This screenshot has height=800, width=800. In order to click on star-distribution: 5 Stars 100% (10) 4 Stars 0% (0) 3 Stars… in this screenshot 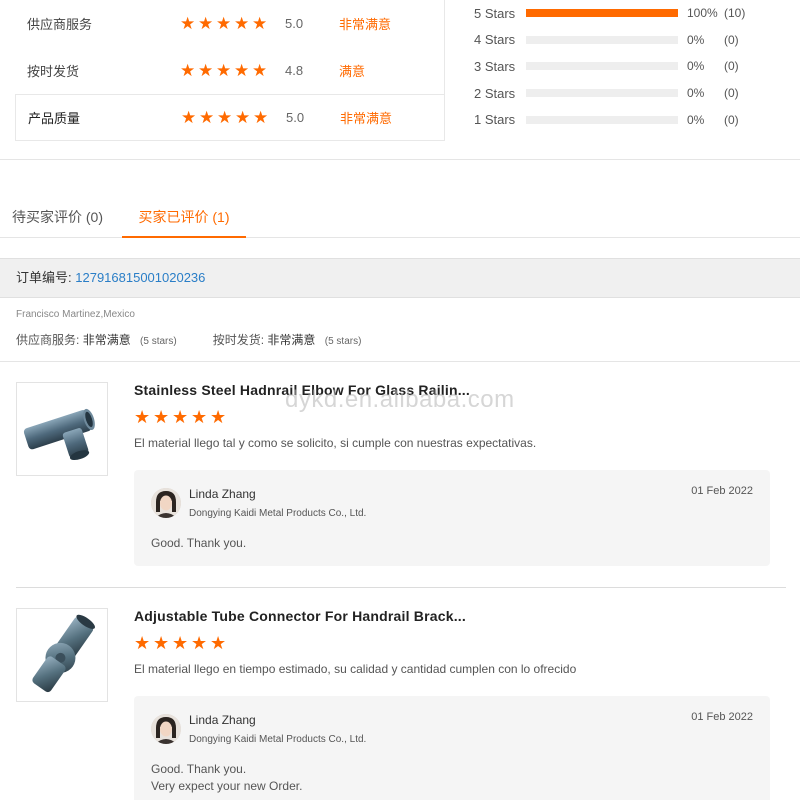, I will do `click(634, 66)`.